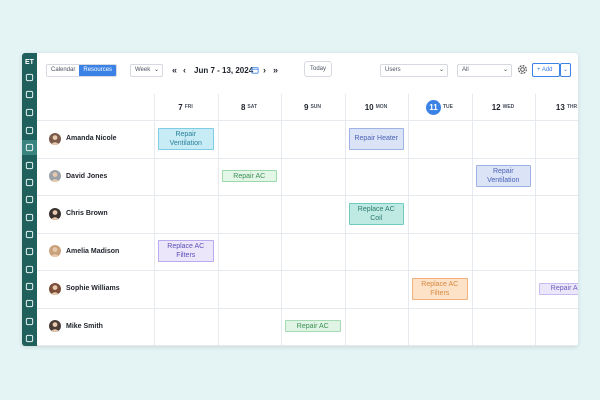 The image size is (600, 400). I want to click on double-chevron-left-icon: «, so click(174, 70).